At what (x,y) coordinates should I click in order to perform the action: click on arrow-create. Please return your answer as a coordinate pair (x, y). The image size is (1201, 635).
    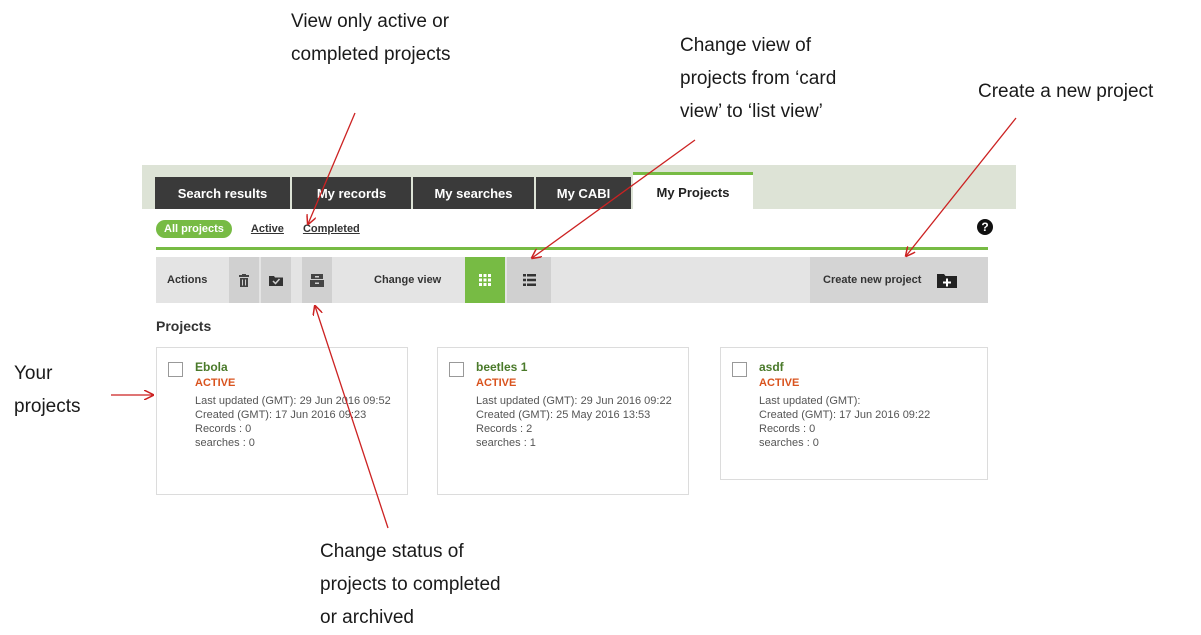
    Looking at the image, I should click on (961, 186).